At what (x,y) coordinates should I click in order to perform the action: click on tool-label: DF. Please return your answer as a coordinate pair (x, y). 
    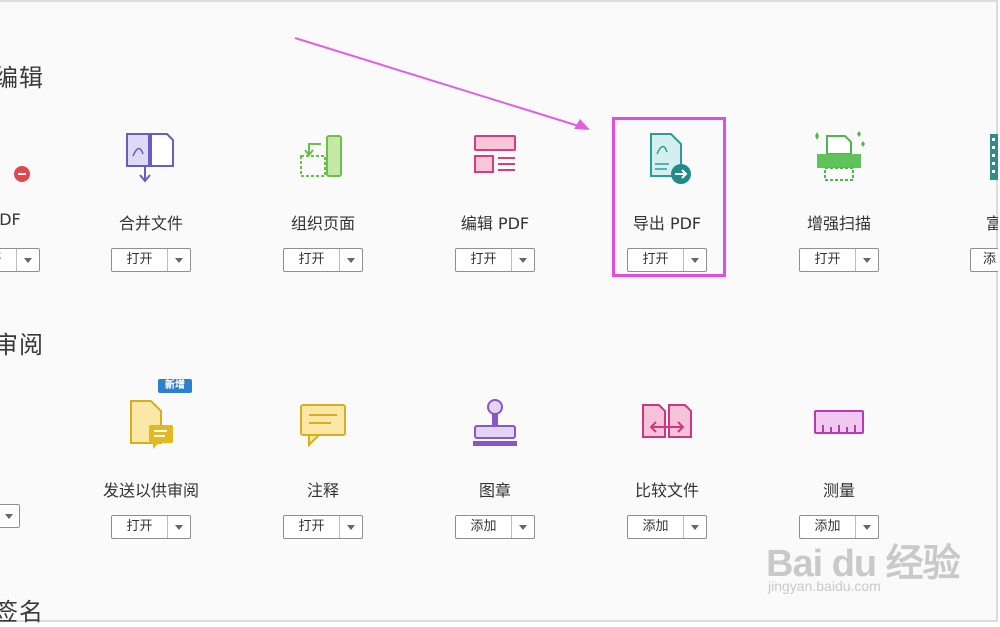
    Looking at the image, I should click on (10, 219).